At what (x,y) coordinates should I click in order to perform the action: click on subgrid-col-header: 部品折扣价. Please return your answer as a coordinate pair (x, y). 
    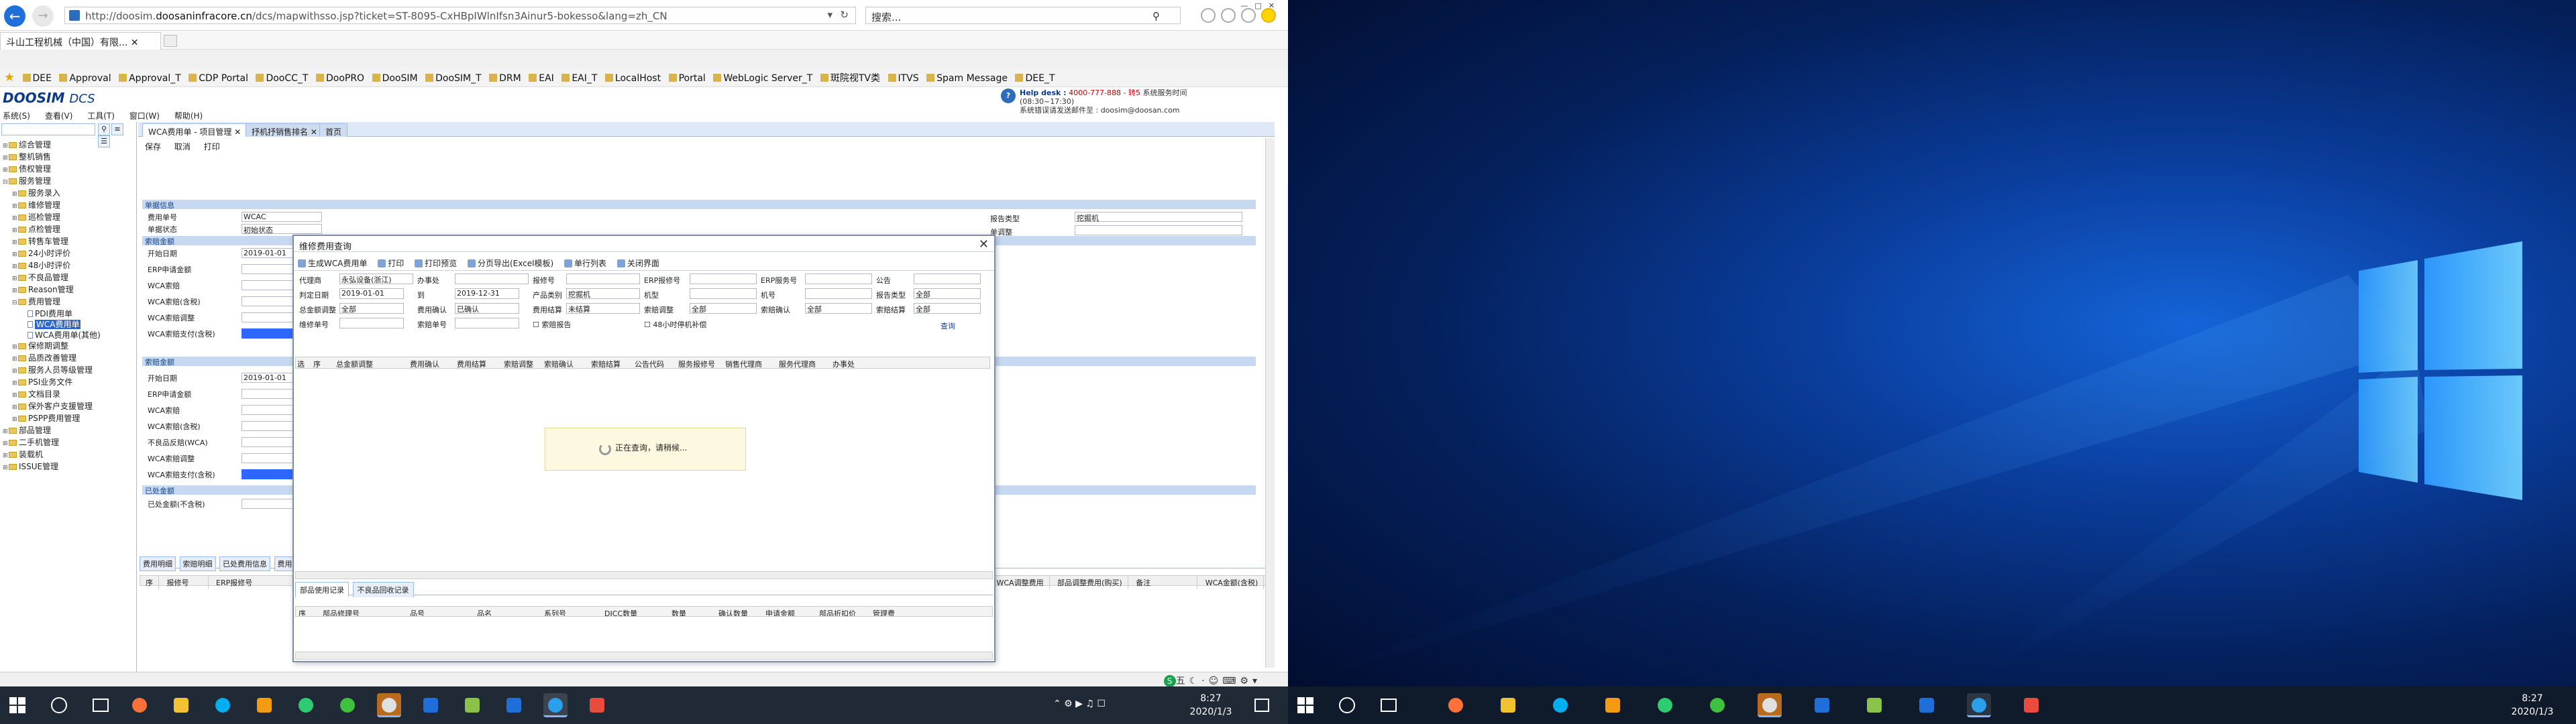
    Looking at the image, I should click on (837, 612).